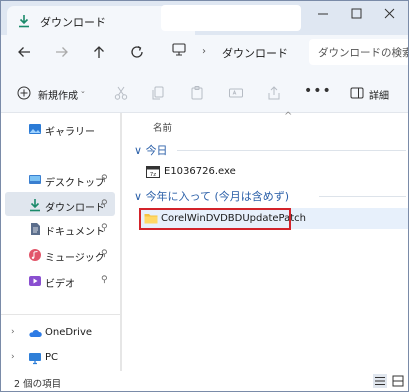  What do you see at coordinates (153, 175) in the screenshot?
I see `svg-text: 7z` at bounding box center [153, 175].